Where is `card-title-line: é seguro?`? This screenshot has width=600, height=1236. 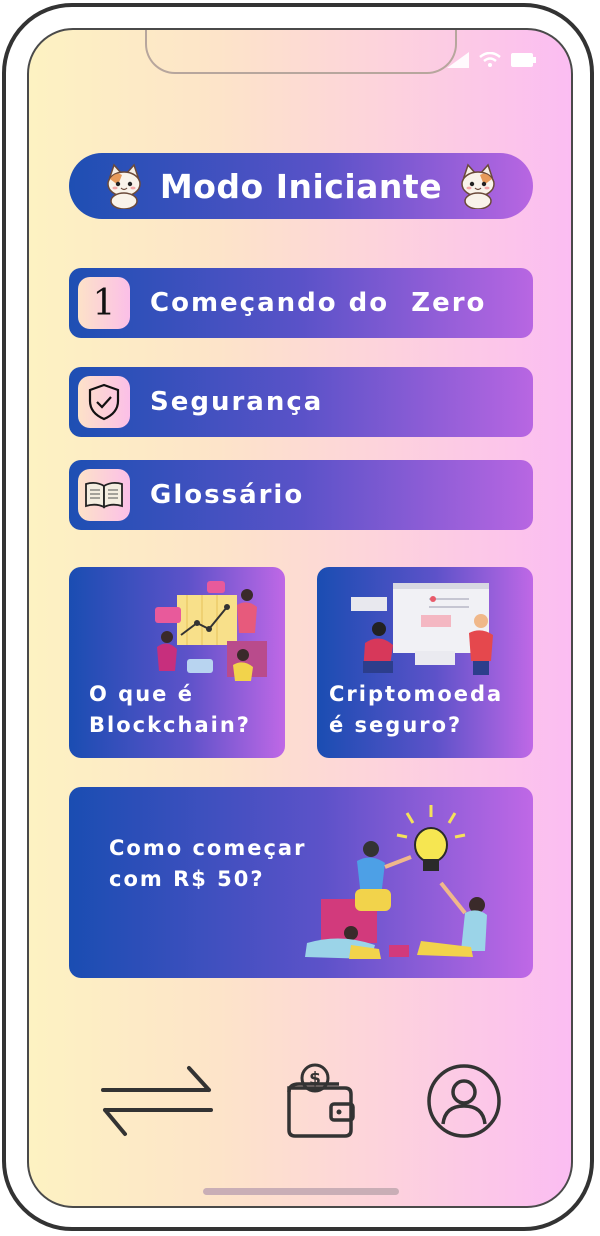 card-title-line: é seguro? is located at coordinates (396, 725).